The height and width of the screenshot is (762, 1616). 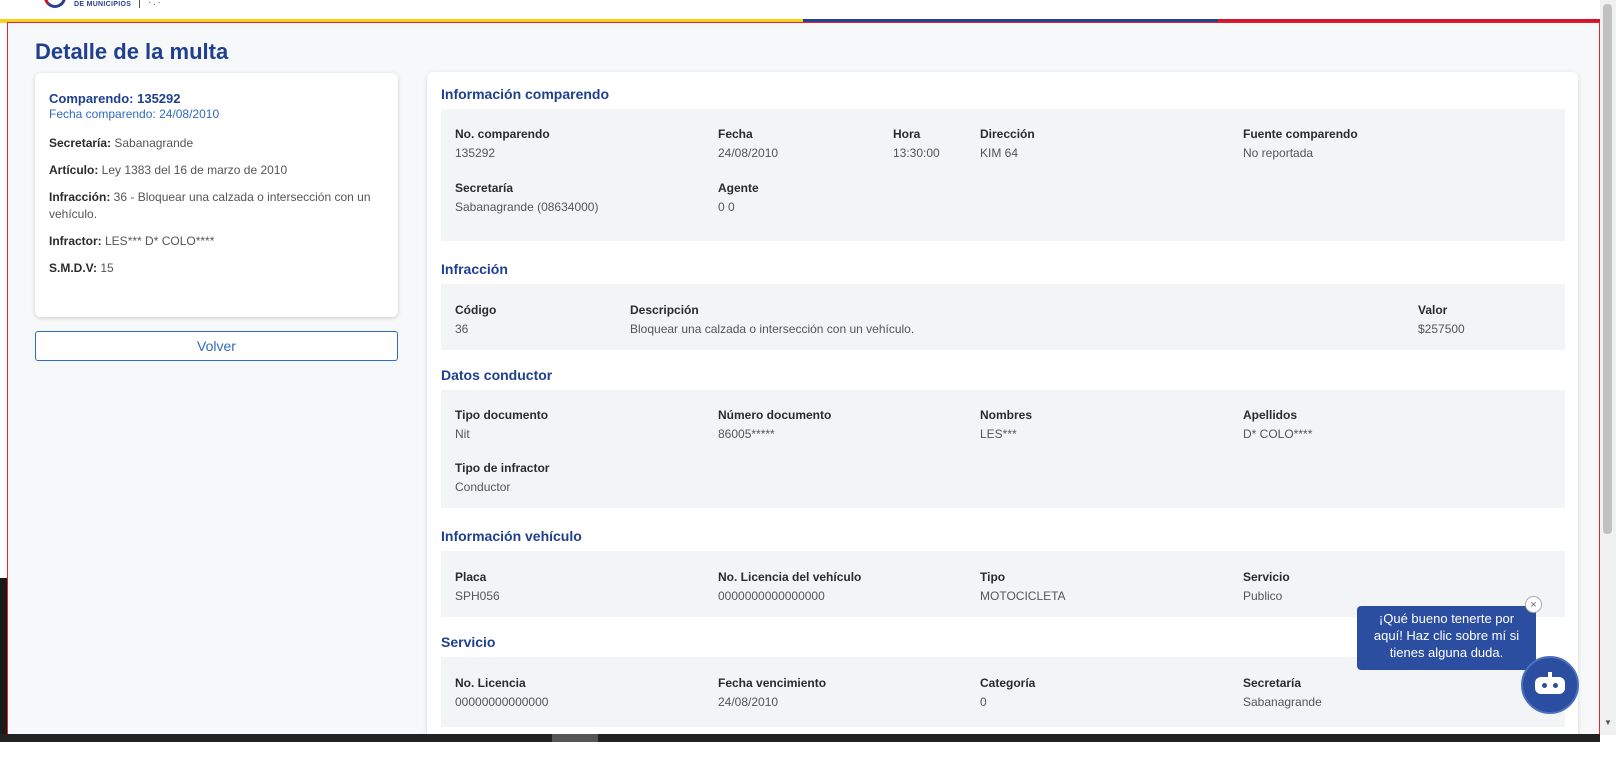 I want to click on logo-text: DE MUNICIPIOS, so click(x=103, y=4).